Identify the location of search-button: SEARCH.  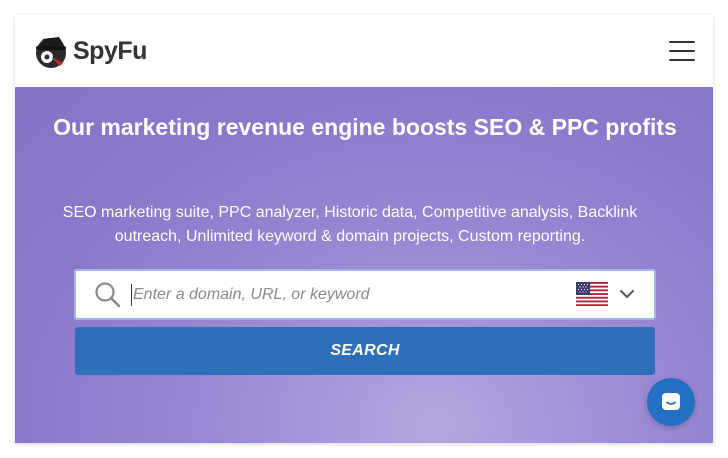
(365, 351).